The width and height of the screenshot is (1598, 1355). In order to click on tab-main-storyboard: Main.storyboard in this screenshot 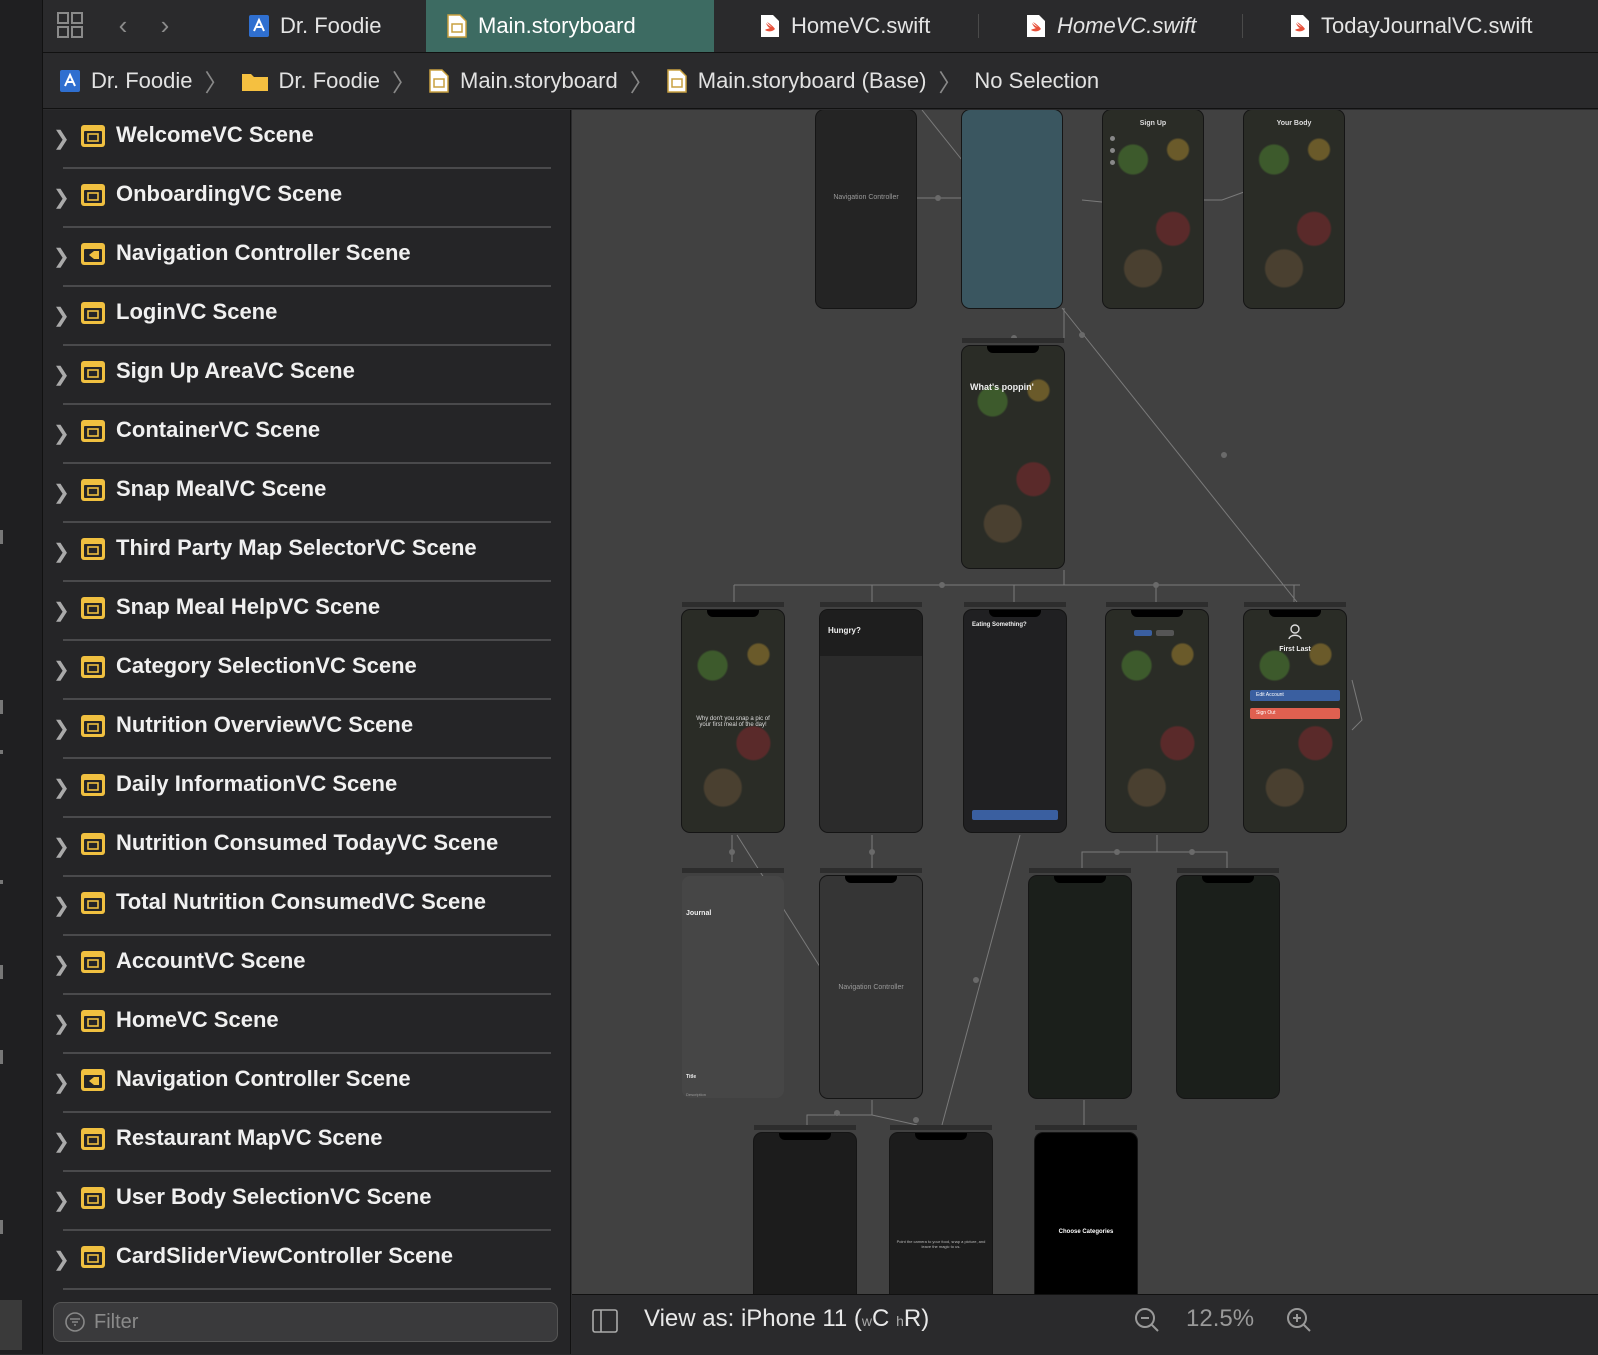, I will do `click(570, 26)`.